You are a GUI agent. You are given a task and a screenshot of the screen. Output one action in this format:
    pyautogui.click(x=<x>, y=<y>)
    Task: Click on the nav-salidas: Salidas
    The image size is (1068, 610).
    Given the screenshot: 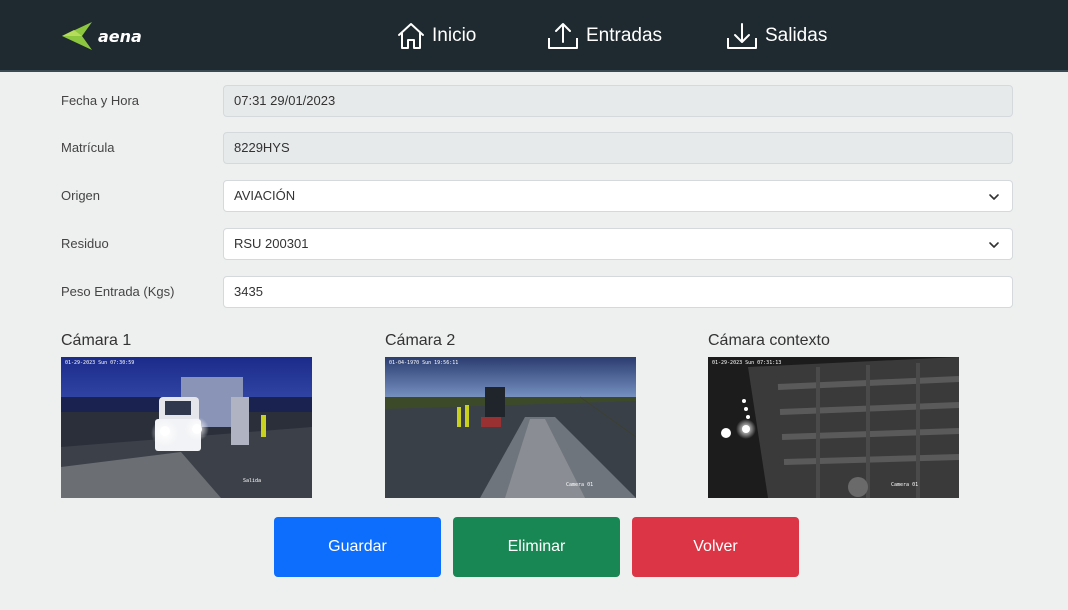 What is the action you would take?
    pyautogui.click(x=776, y=36)
    